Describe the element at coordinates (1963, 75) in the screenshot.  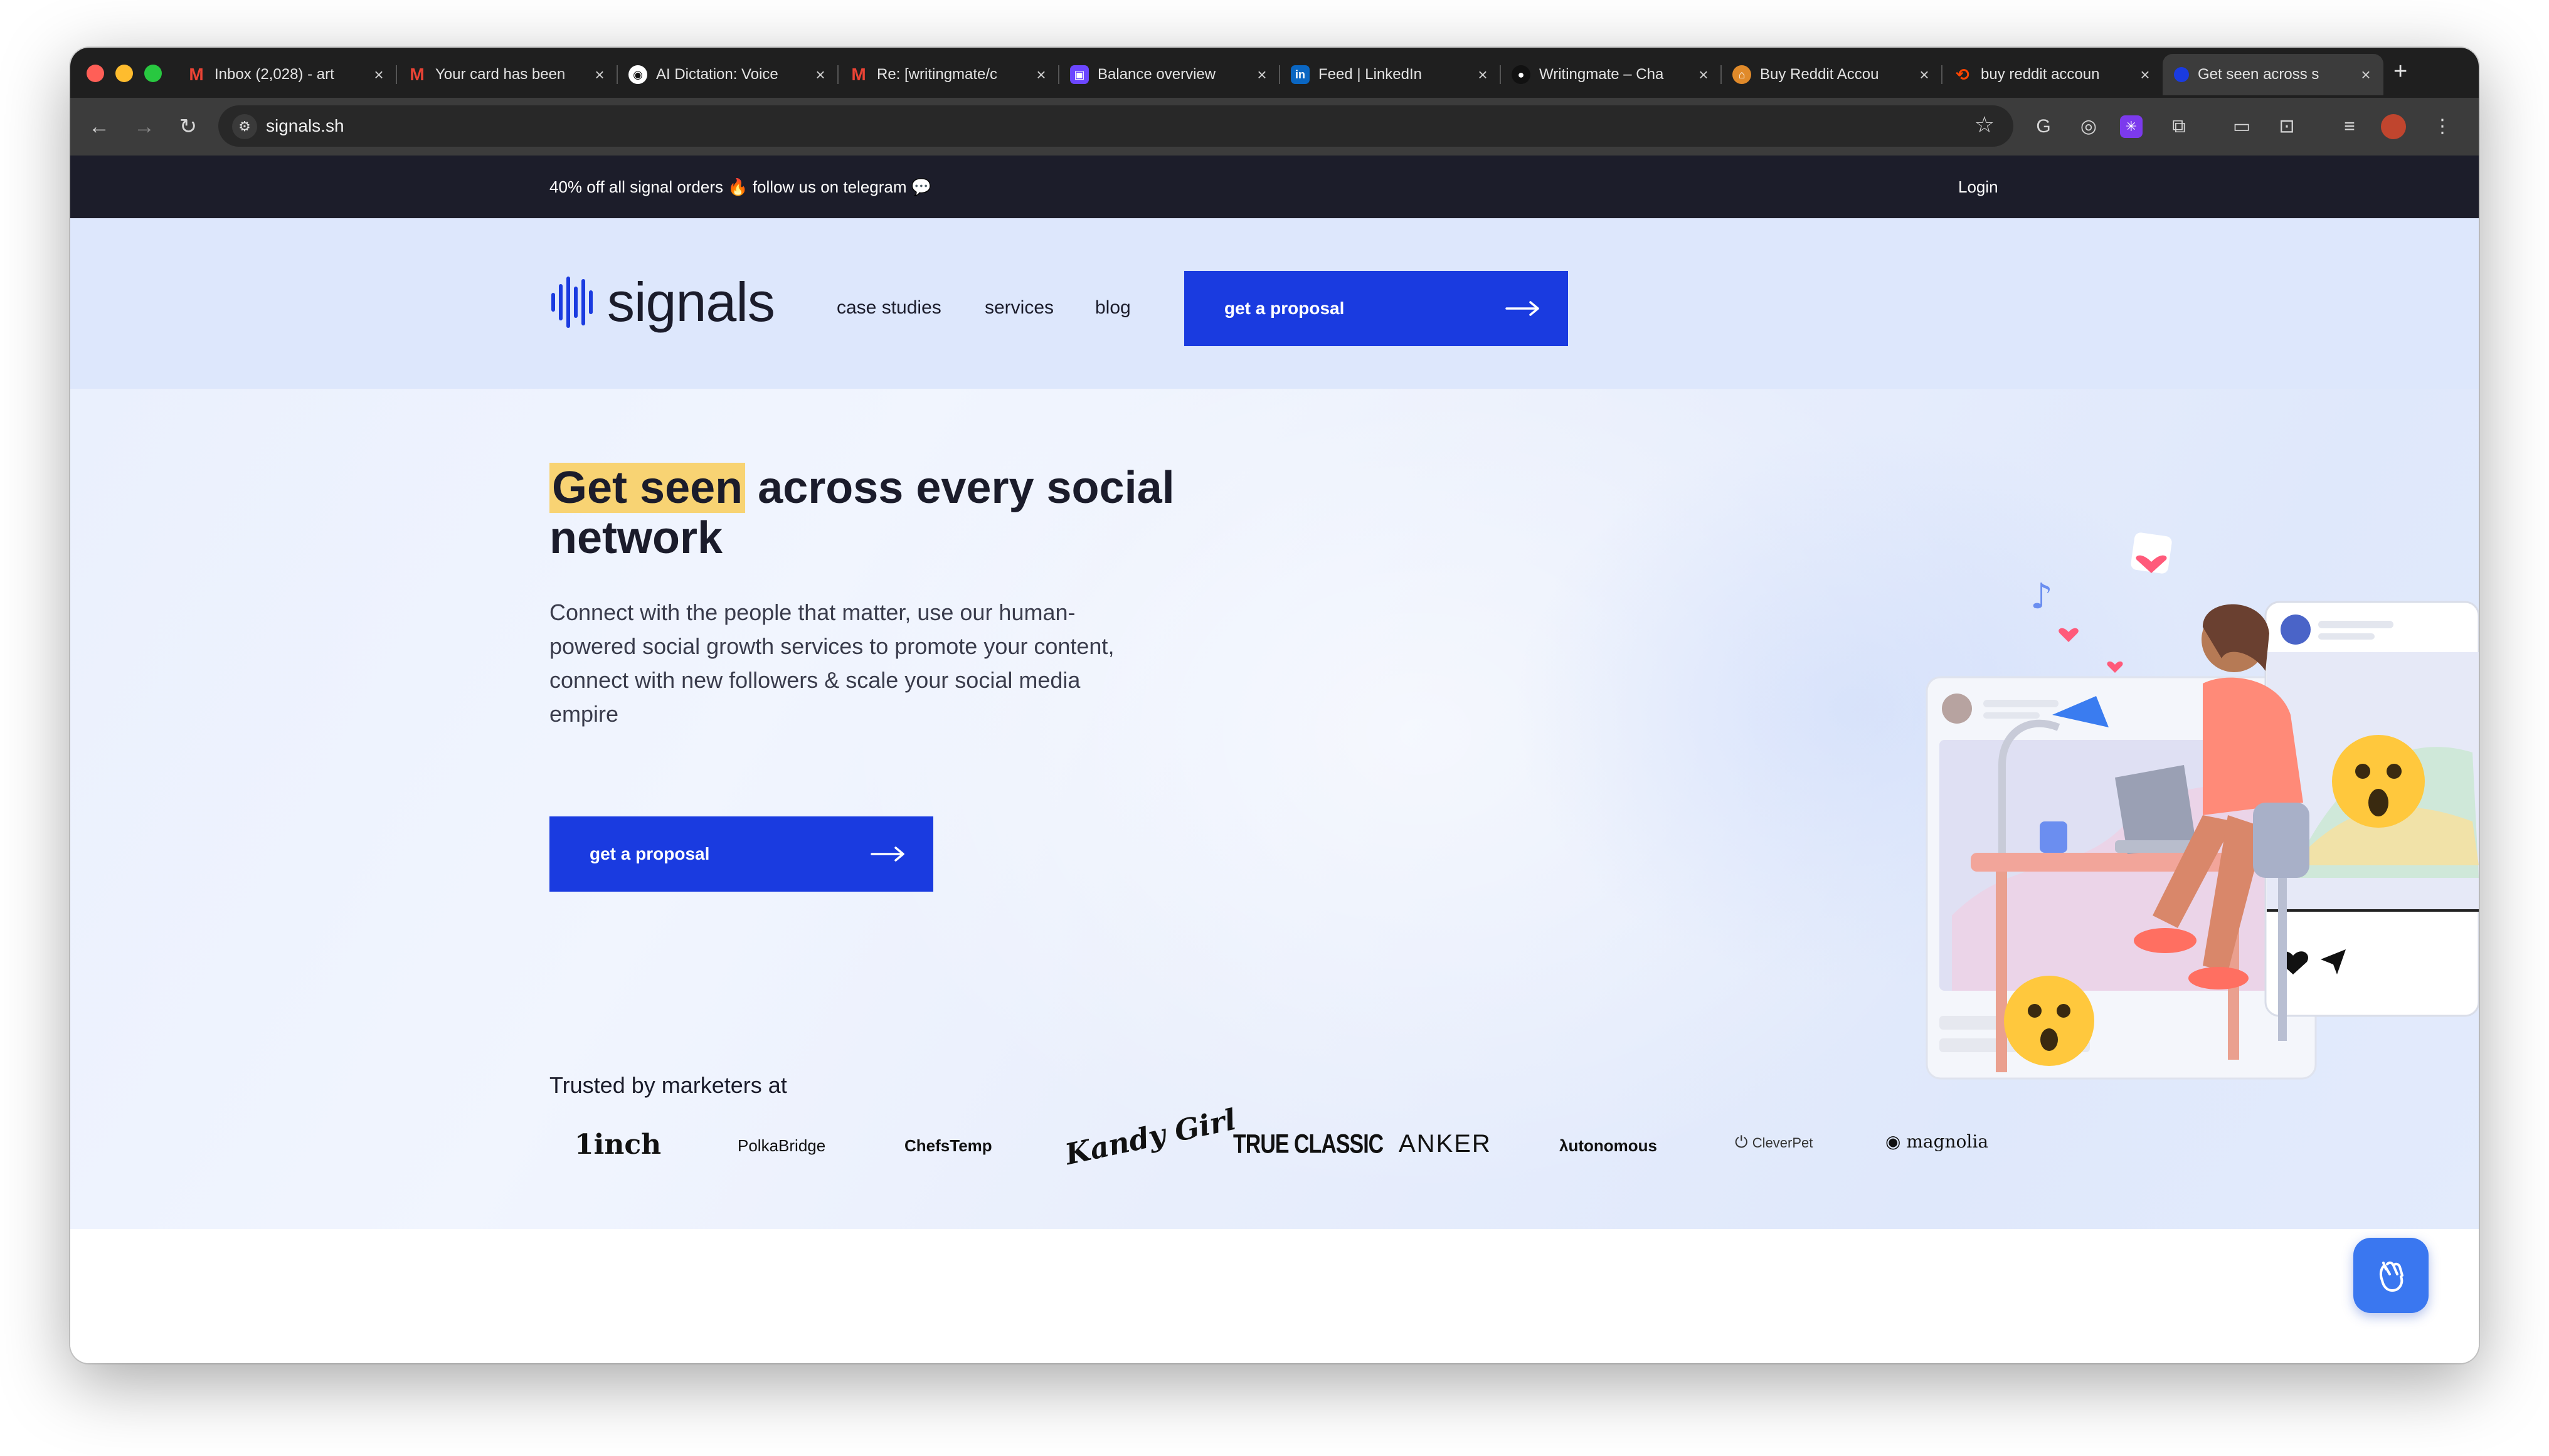
I see `reddit-search-icon: ⟲` at that location.